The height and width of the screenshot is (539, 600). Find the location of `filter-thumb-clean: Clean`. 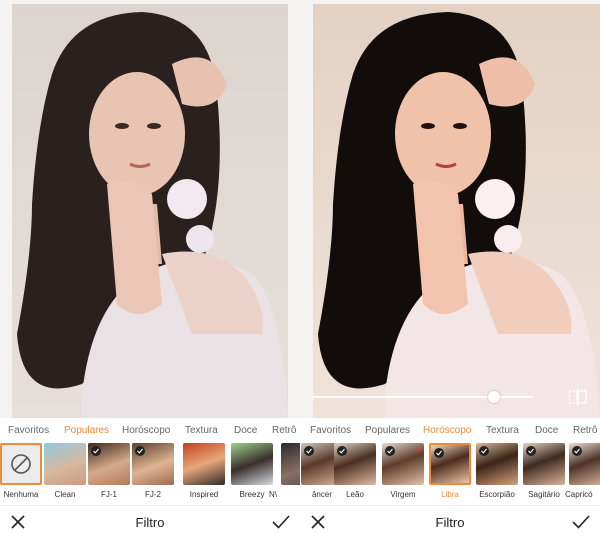

filter-thumb-clean: Clean is located at coordinates (65, 471).